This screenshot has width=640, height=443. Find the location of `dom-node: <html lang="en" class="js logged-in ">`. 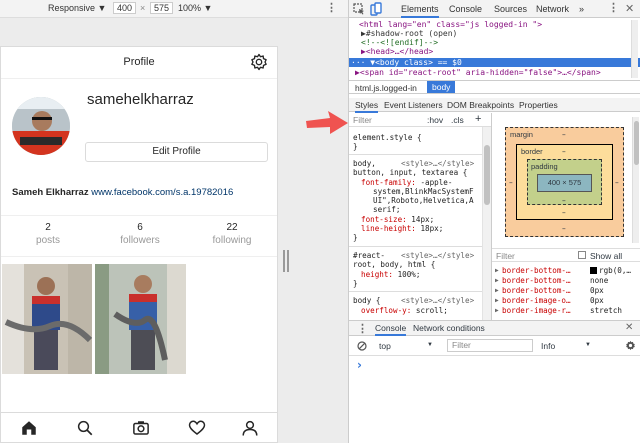

dom-node: <html lang="en" class="js logged-in "> is located at coordinates (499, 24).